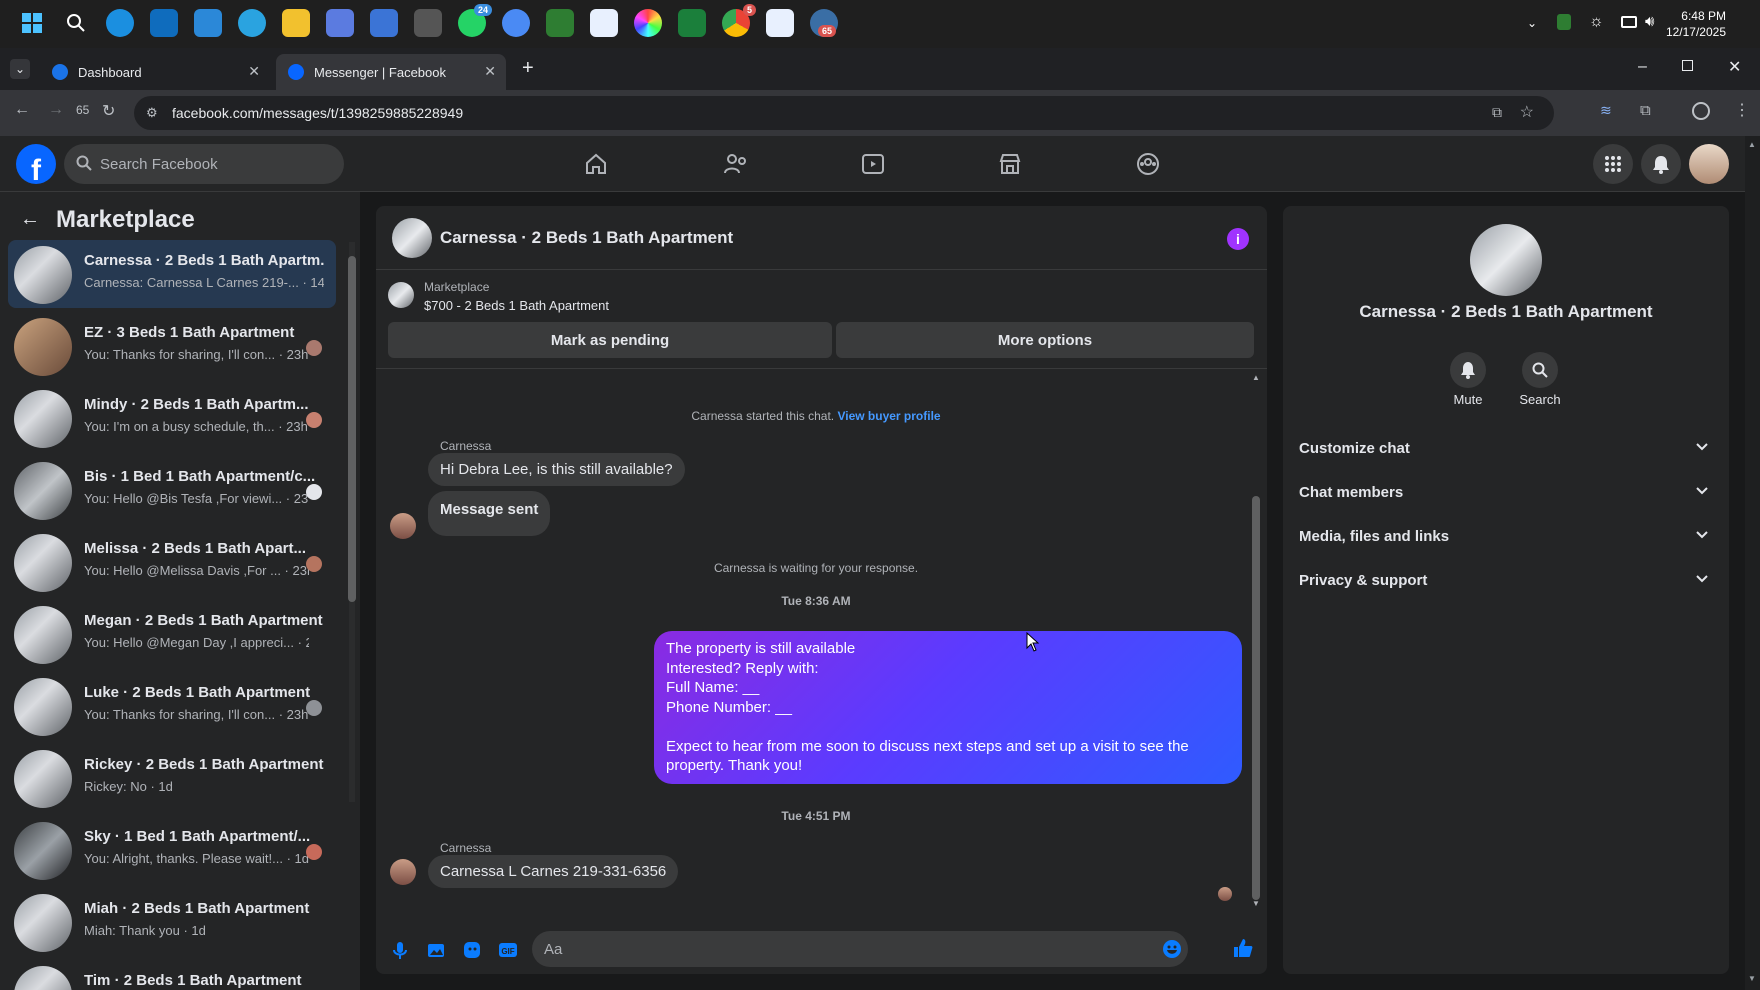 This screenshot has height=990, width=1760. I want to click on mark-as-pending-button: Mark as pending, so click(610, 340).